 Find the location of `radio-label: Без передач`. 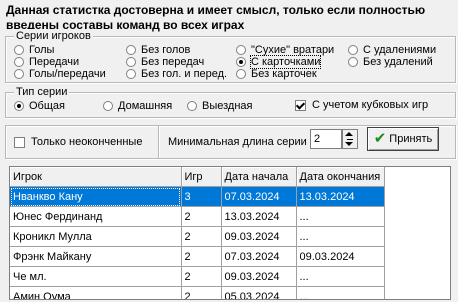

radio-label: Без передач is located at coordinates (173, 62).